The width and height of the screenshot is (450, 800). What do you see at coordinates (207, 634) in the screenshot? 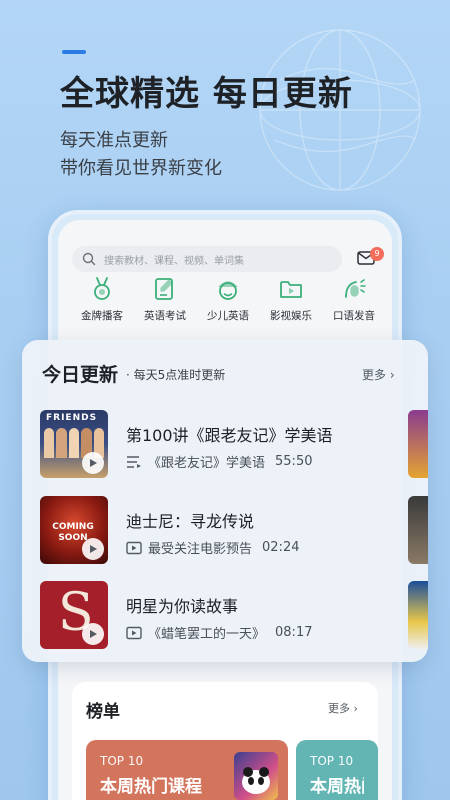
I see `episode-source: 《蜡笔罢工的一天》` at bounding box center [207, 634].